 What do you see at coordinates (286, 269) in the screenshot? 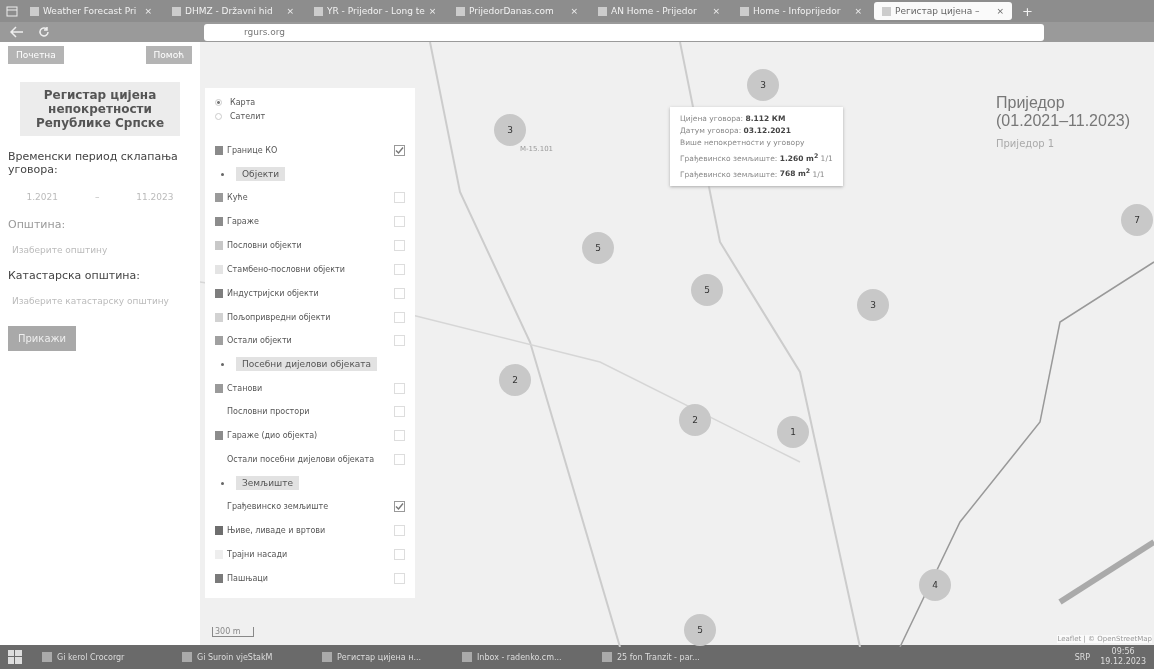
I see `layer-label: Стамбено-пословни објекти` at bounding box center [286, 269].